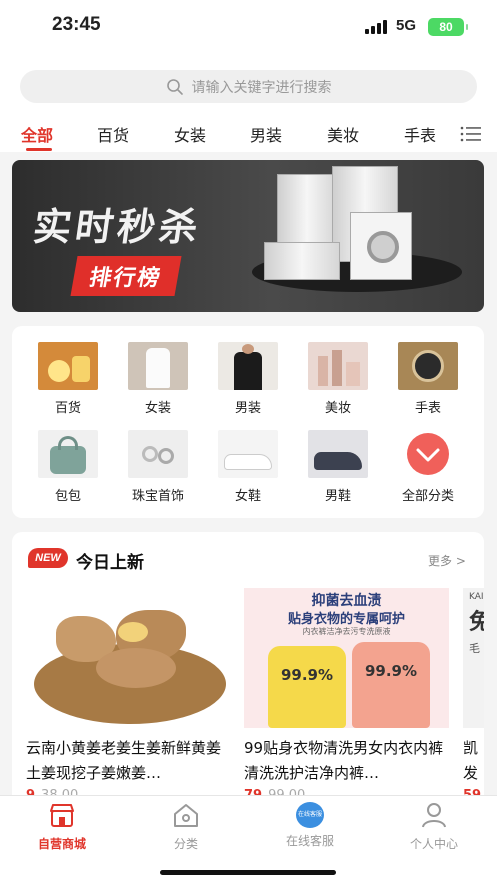  What do you see at coordinates (157, 408) in the screenshot?
I see `category-label: 女装` at bounding box center [157, 408].